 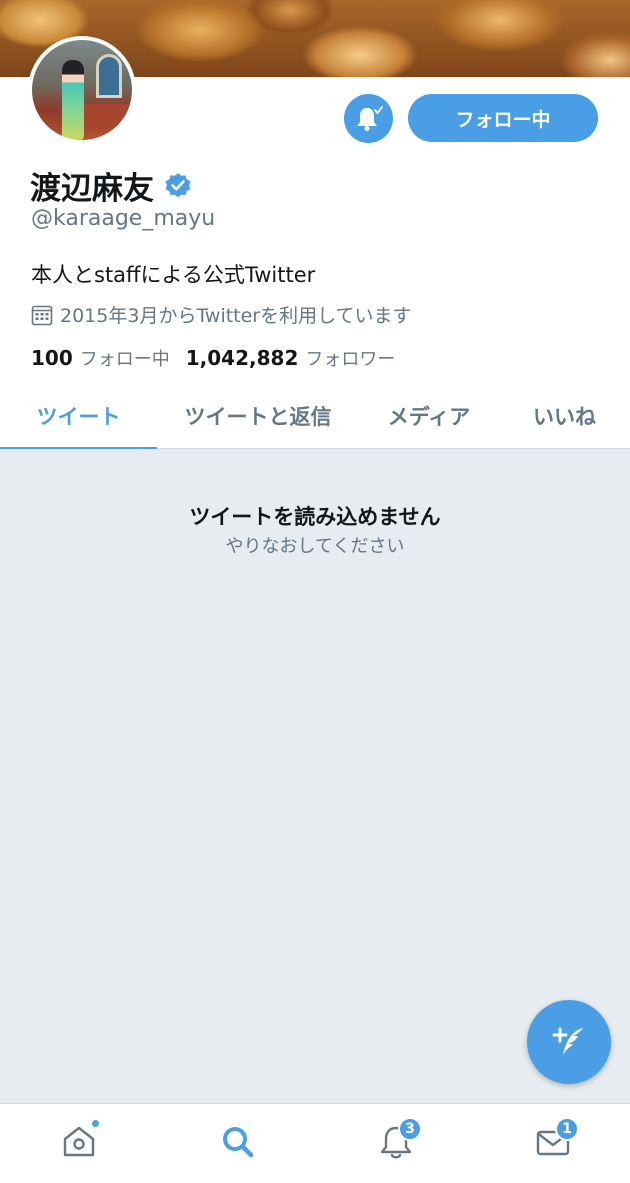 I want to click on calendar-icon, so click(x=42, y=315).